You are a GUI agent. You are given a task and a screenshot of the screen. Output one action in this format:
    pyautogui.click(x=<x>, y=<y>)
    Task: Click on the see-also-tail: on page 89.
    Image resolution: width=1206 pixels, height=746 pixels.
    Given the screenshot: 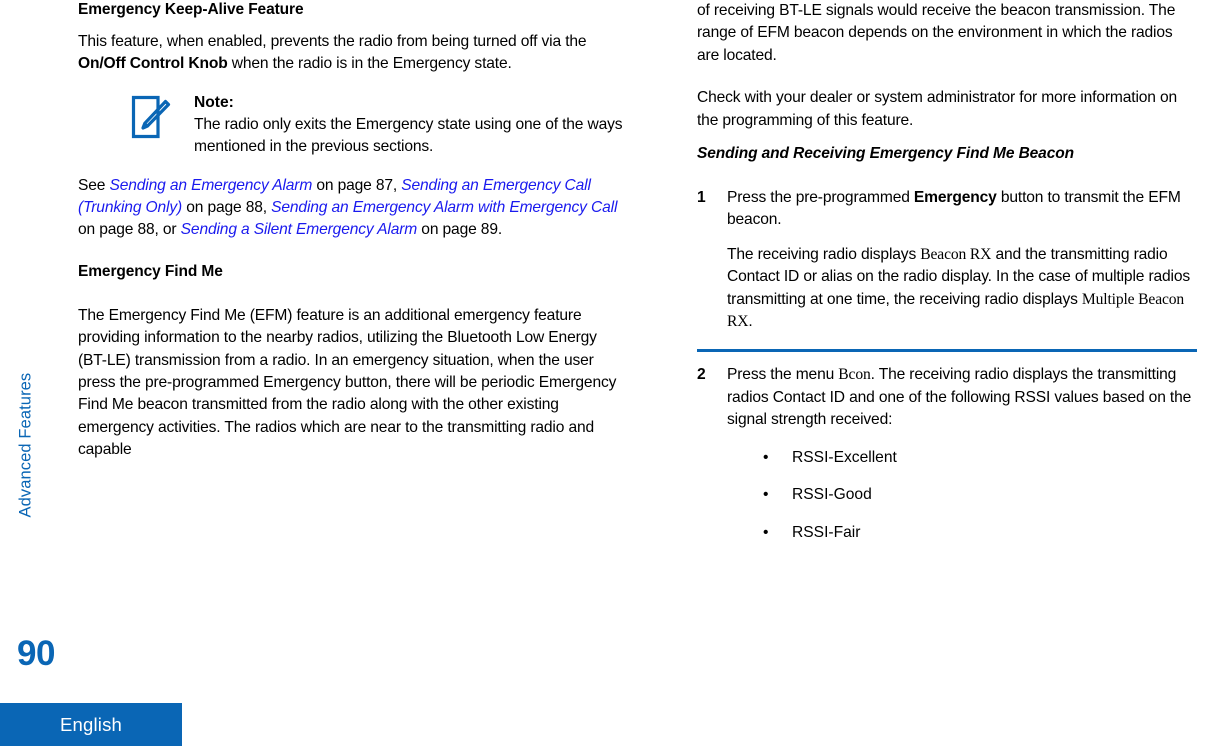 What is the action you would take?
    pyautogui.click(x=460, y=230)
    